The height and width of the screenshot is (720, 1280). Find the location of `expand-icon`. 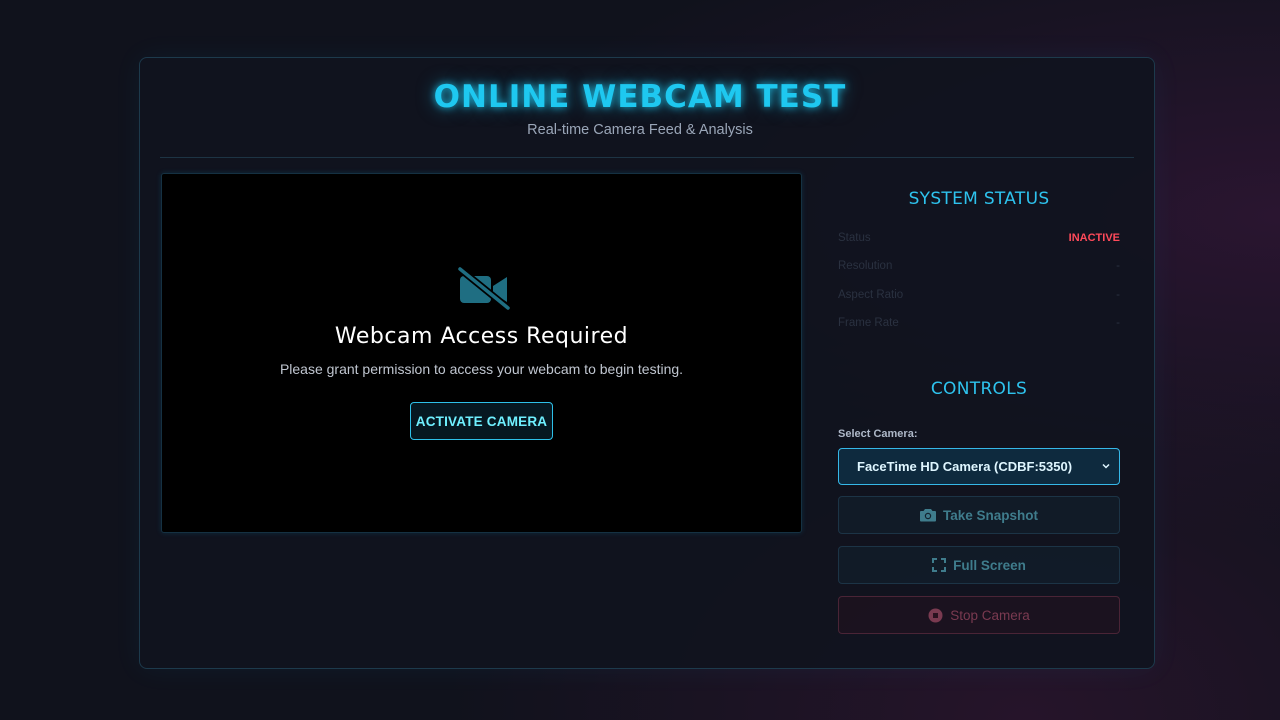

expand-icon is located at coordinates (939, 565).